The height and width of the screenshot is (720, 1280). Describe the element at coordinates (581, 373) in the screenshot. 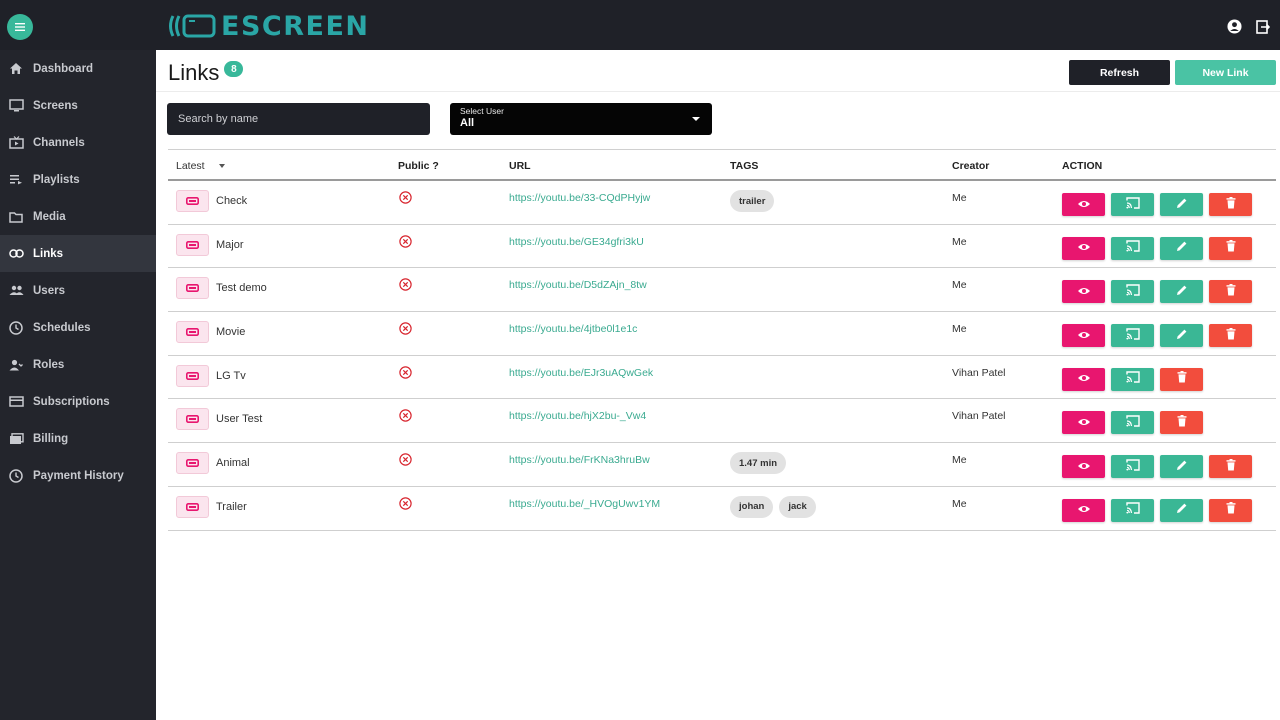

I see `link-url: https://youtu.be/EJr3uAQwGek` at that location.